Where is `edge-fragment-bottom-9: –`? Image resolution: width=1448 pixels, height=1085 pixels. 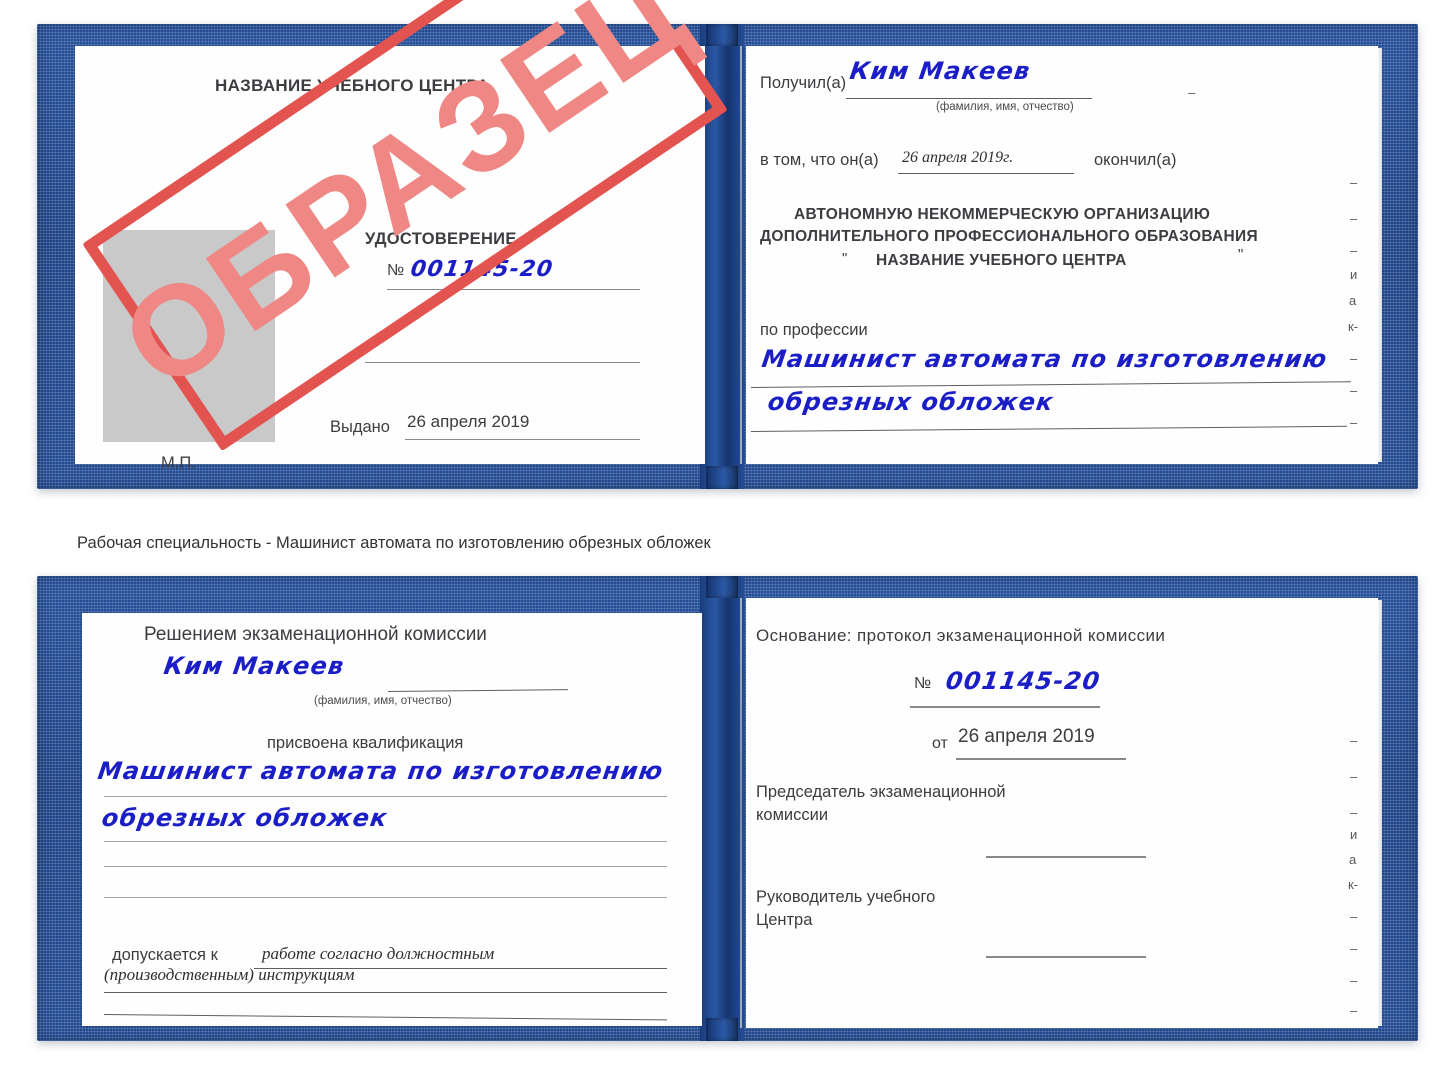 edge-fragment-bottom-9: – is located at coordinates (1354, 980).